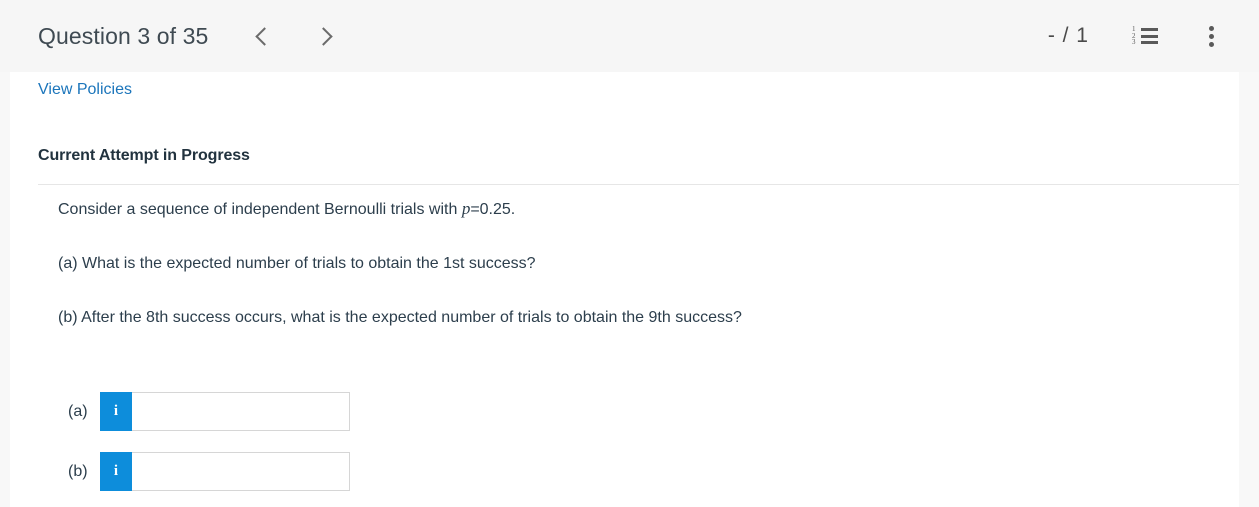 This screenshot has width=1259, height=507. What do you see at coordinates (1068, 35) in the screenshot?
I see `score-display: - / 1` at bounding box center [1068, 35].